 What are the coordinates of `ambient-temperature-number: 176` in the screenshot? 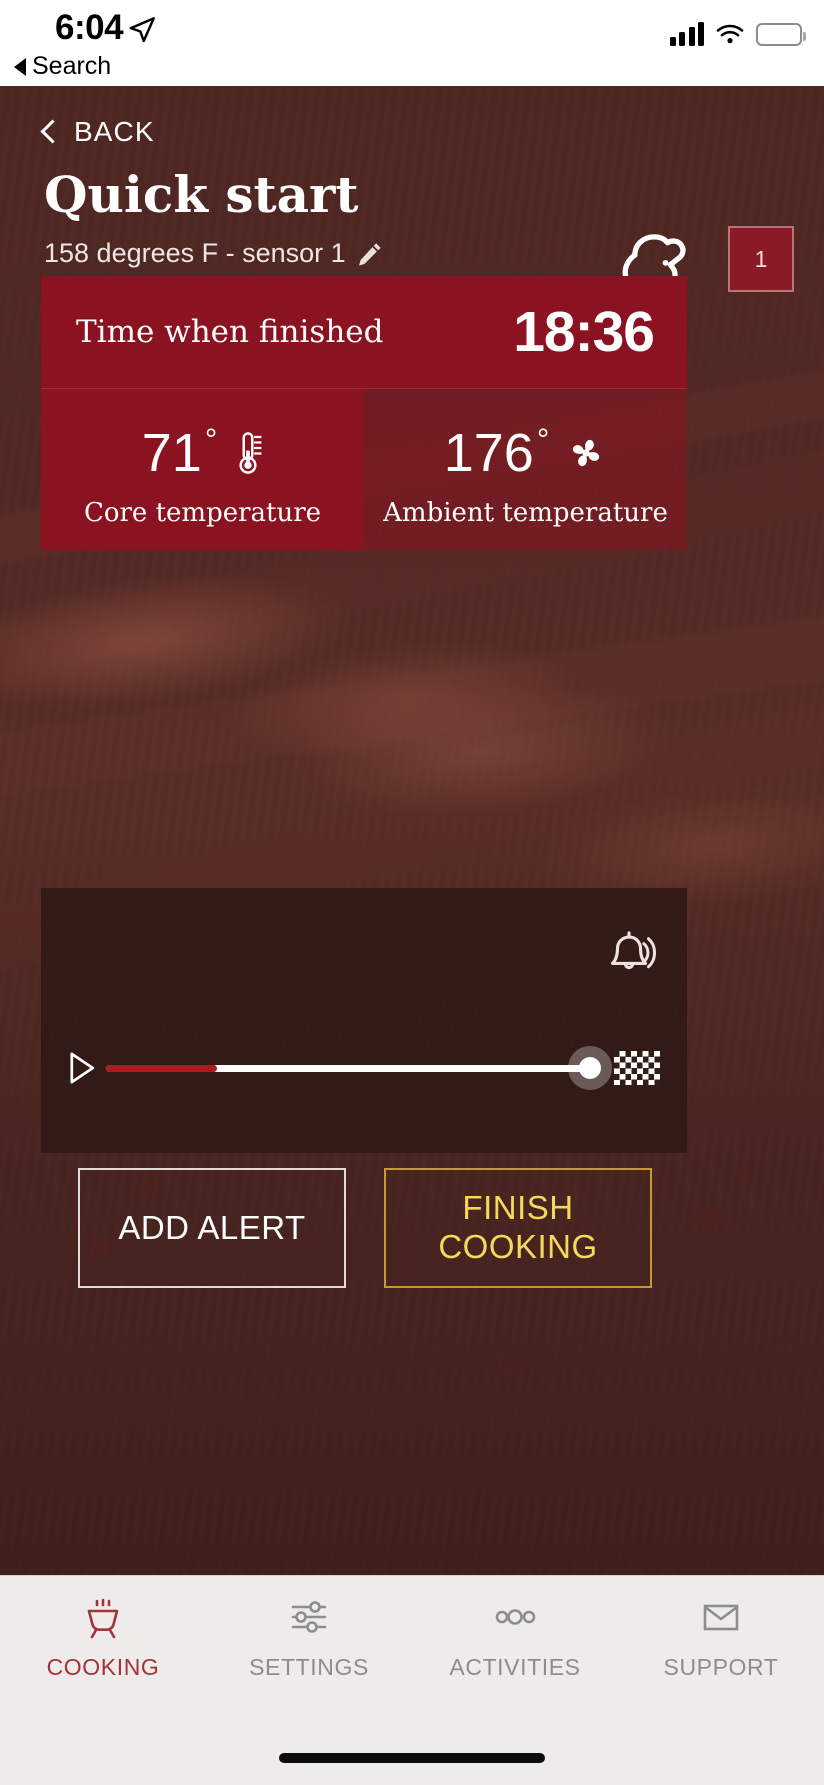 It's located at (488, 452).